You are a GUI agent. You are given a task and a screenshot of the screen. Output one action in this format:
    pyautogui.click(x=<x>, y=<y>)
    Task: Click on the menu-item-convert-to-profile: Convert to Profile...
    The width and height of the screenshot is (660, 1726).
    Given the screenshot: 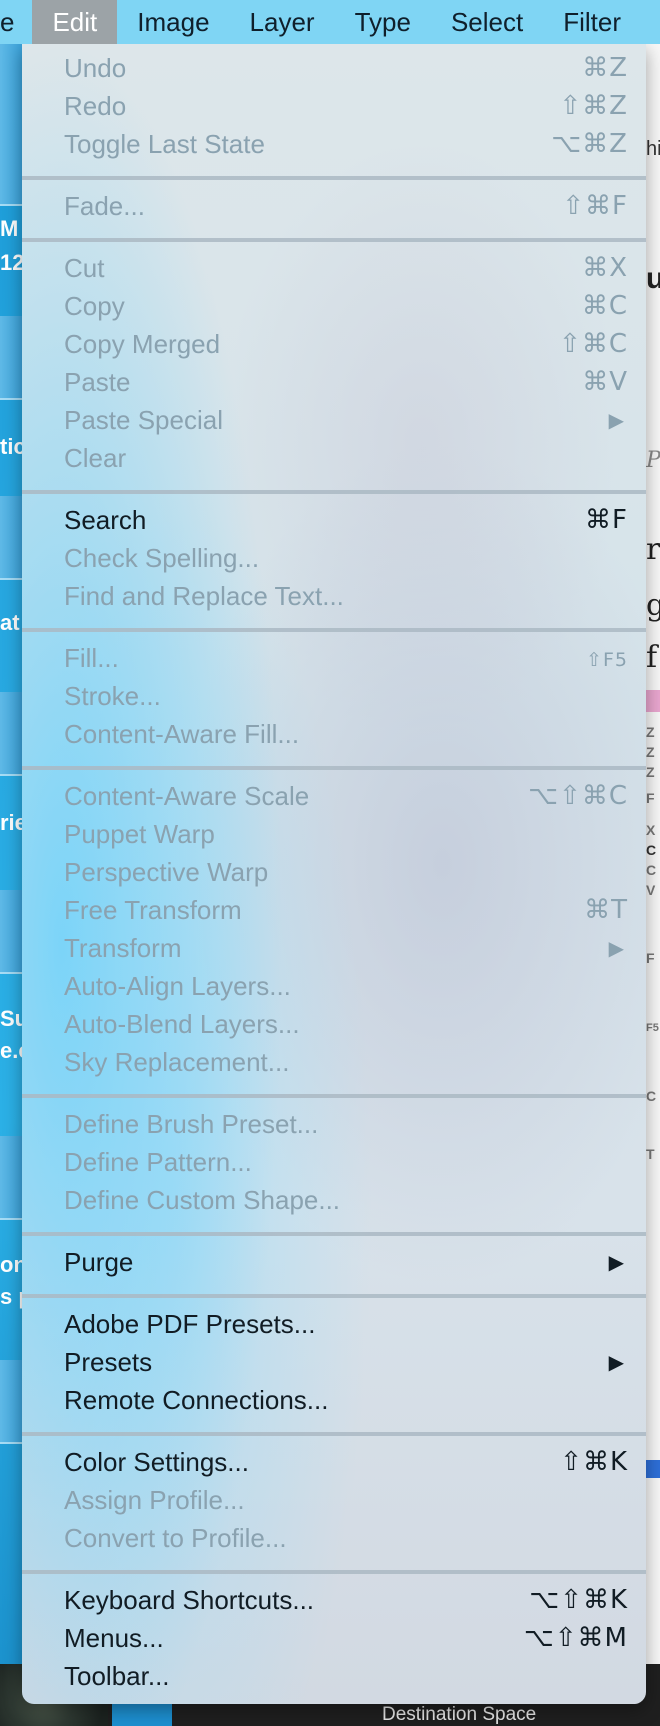 What is the action you would take?
    pyautogui.click(x=334, y=1538)
    